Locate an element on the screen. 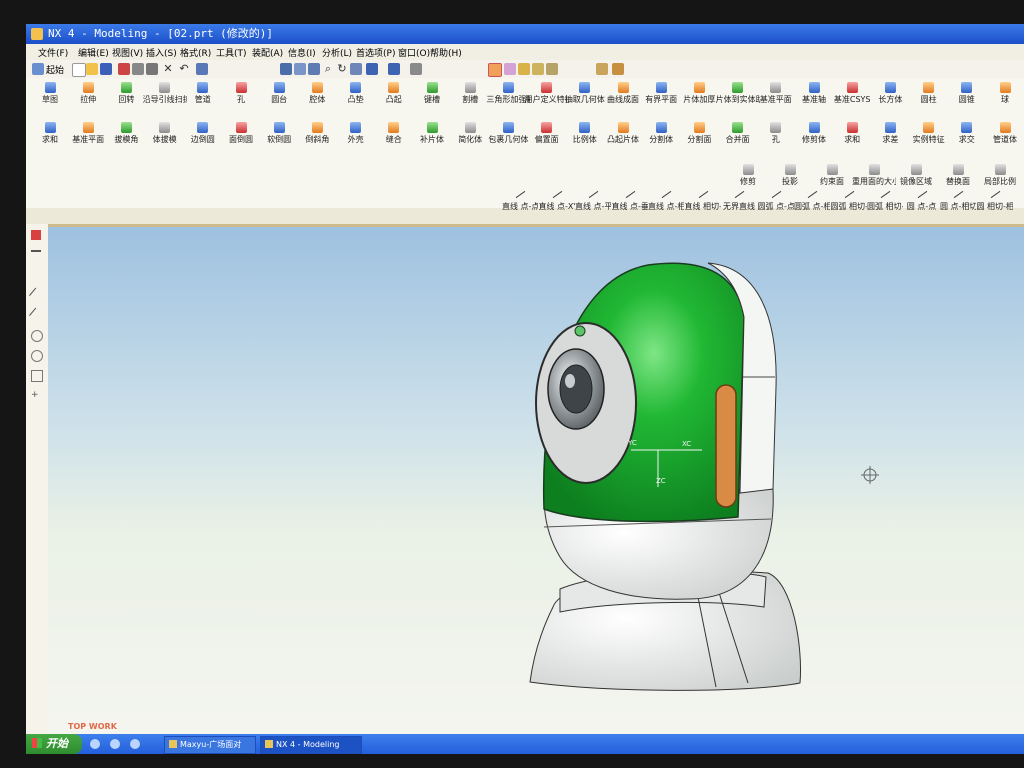 The width and height of the screenshot is (1024, 768). snap-center-icon is located at coordinates (538, 69).